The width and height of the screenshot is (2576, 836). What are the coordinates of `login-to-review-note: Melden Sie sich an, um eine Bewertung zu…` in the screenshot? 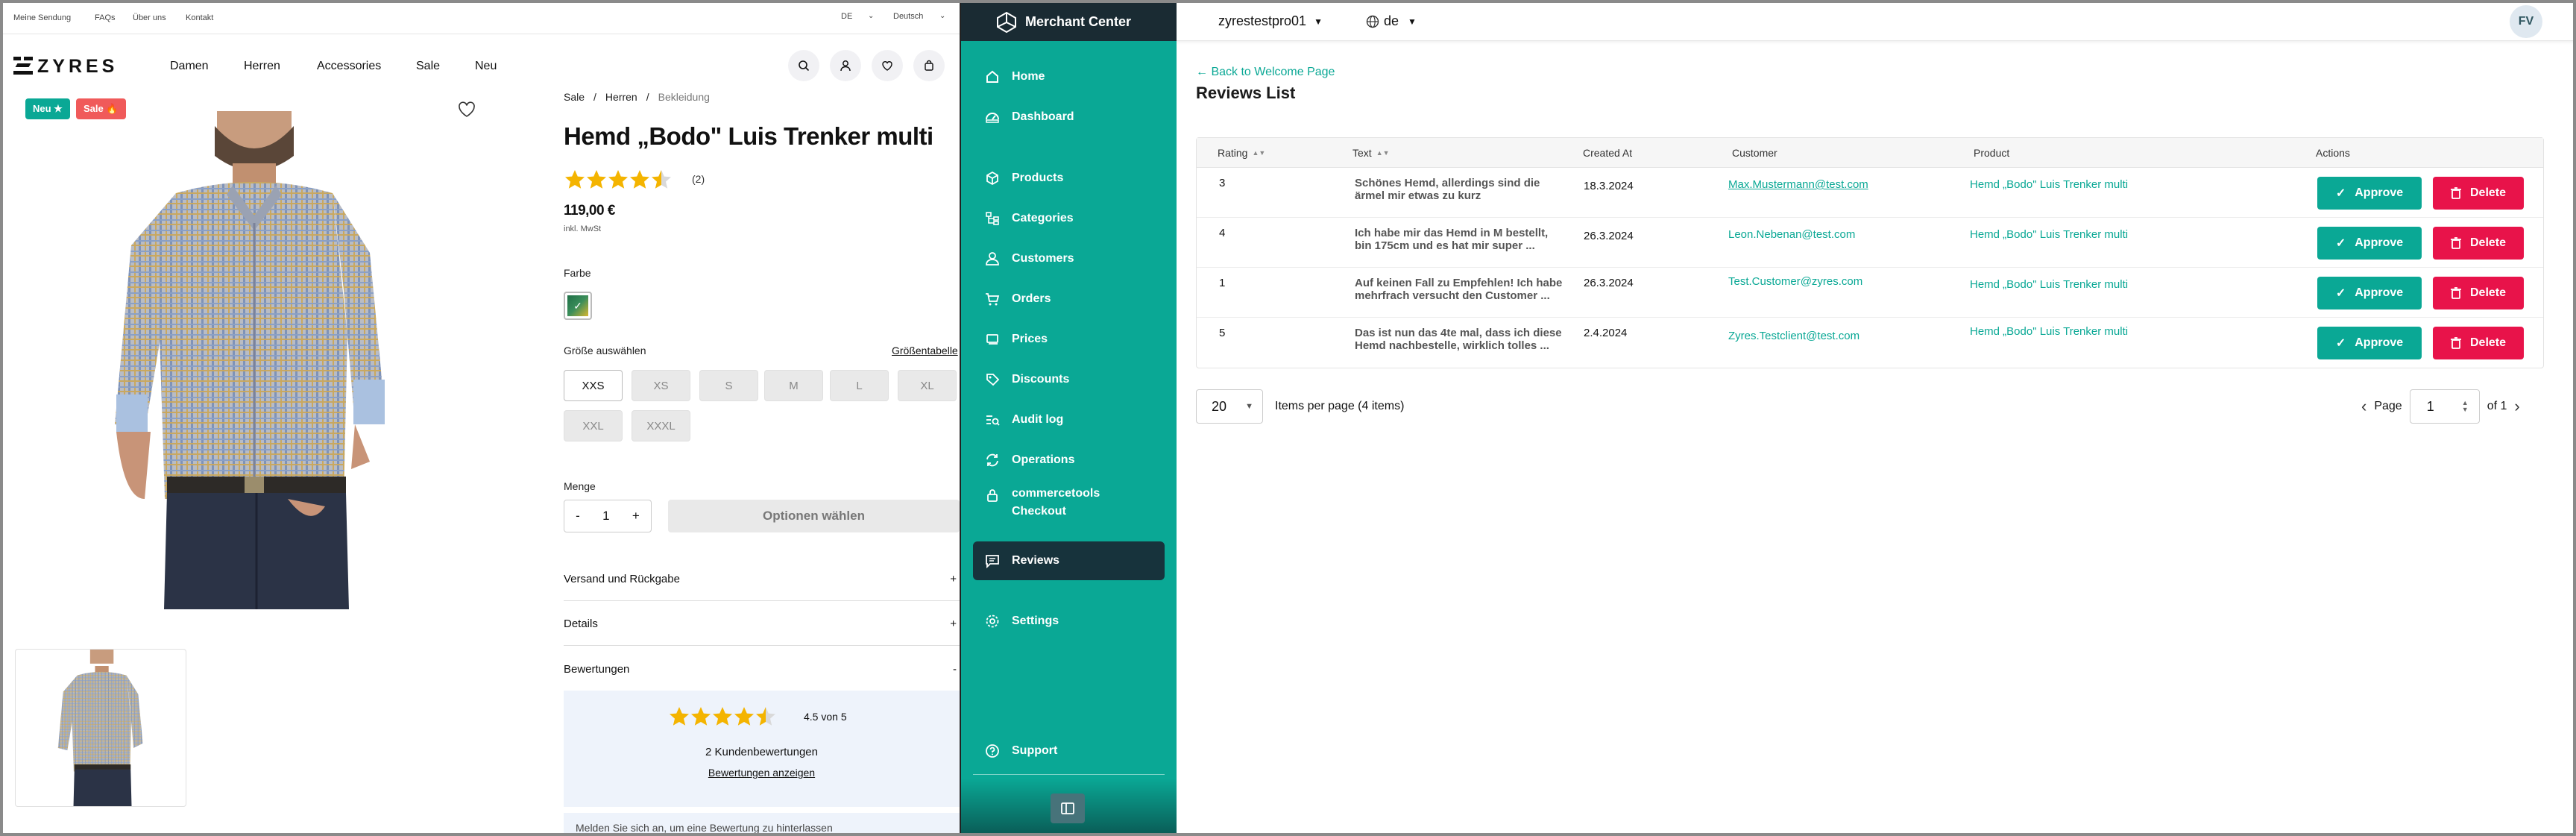 It's located at (762, 823).